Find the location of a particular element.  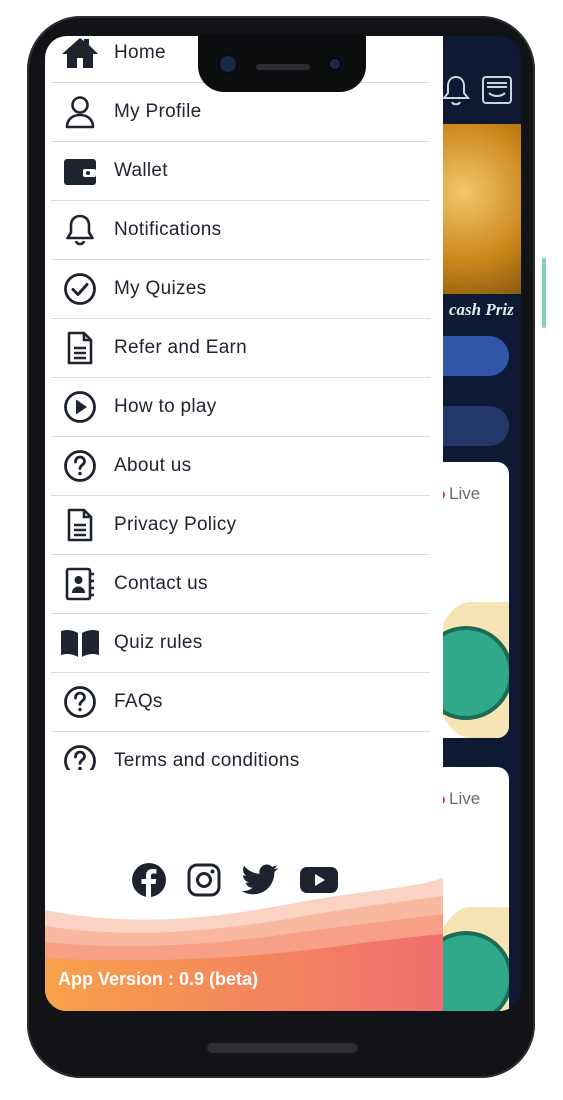

home-icon is located at coordinates (80, 53).